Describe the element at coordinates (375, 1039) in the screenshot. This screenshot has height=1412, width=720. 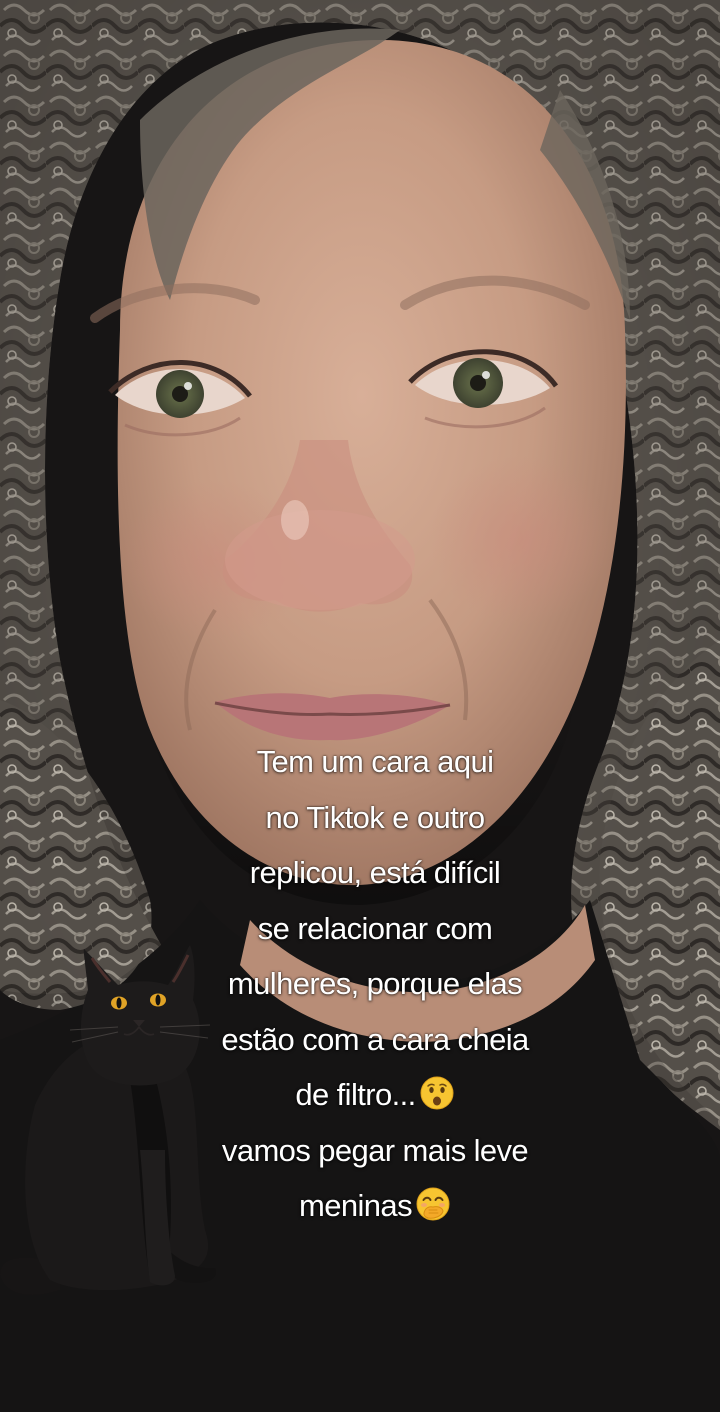
I see `caption-line: estão com a cara cheia` at that location.